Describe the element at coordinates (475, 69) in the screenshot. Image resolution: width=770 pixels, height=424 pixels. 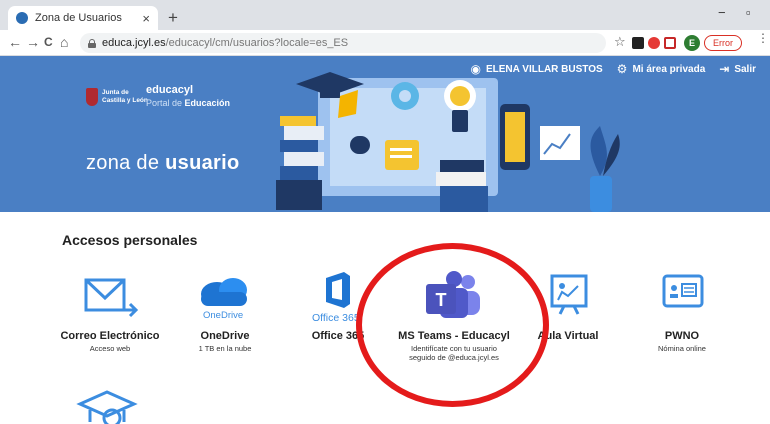
I see `user-icon: ◉` at that location.